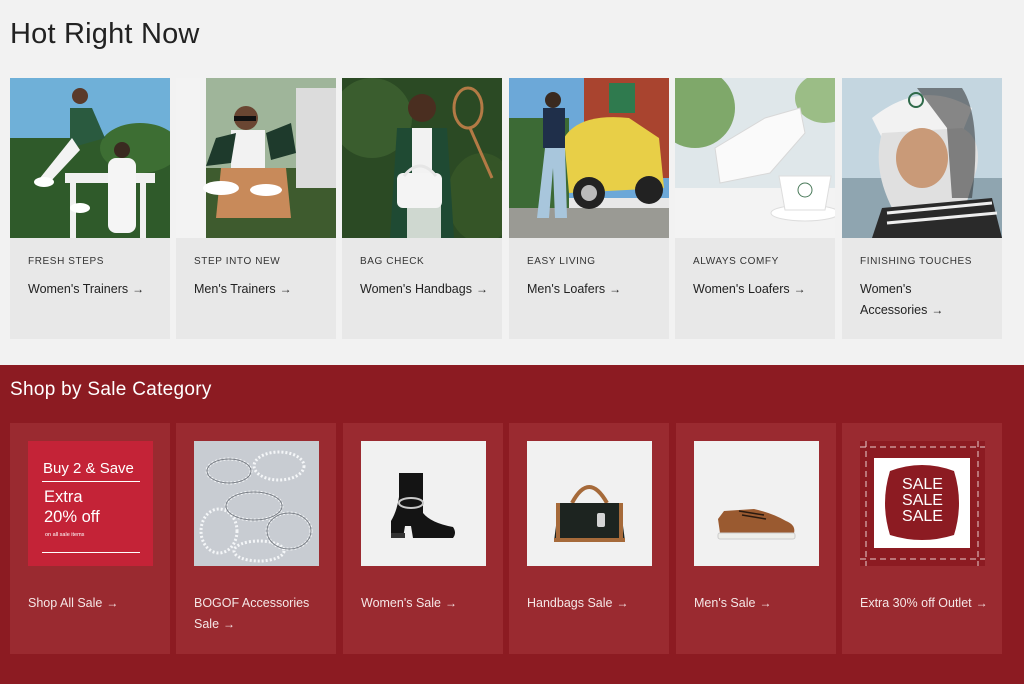  I want to click on sale-card-link: Handbags Sale →, so click(592, 603).